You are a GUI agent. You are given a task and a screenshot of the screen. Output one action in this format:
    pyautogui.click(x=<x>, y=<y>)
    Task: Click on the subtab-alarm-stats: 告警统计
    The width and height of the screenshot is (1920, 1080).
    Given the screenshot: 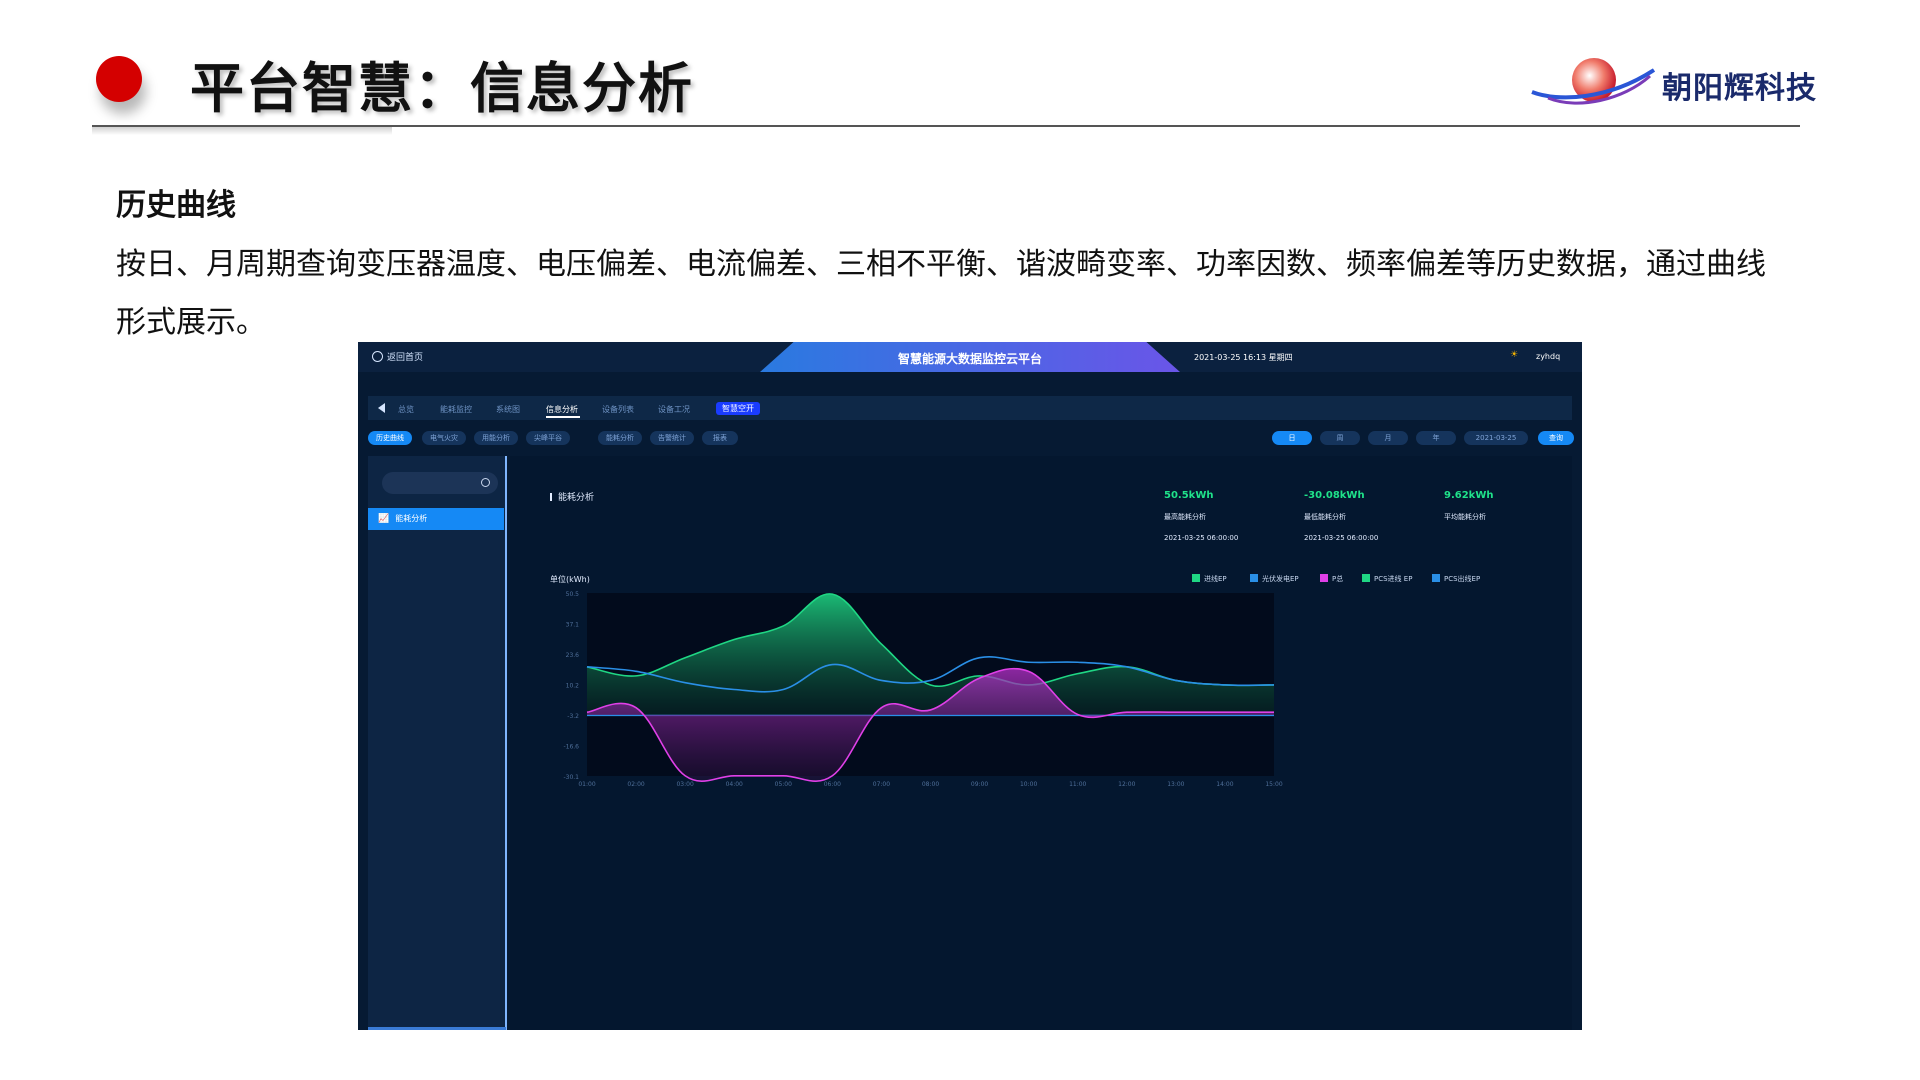 What is the action you would take?
    pyautogui.click(x=672, y=438)
    